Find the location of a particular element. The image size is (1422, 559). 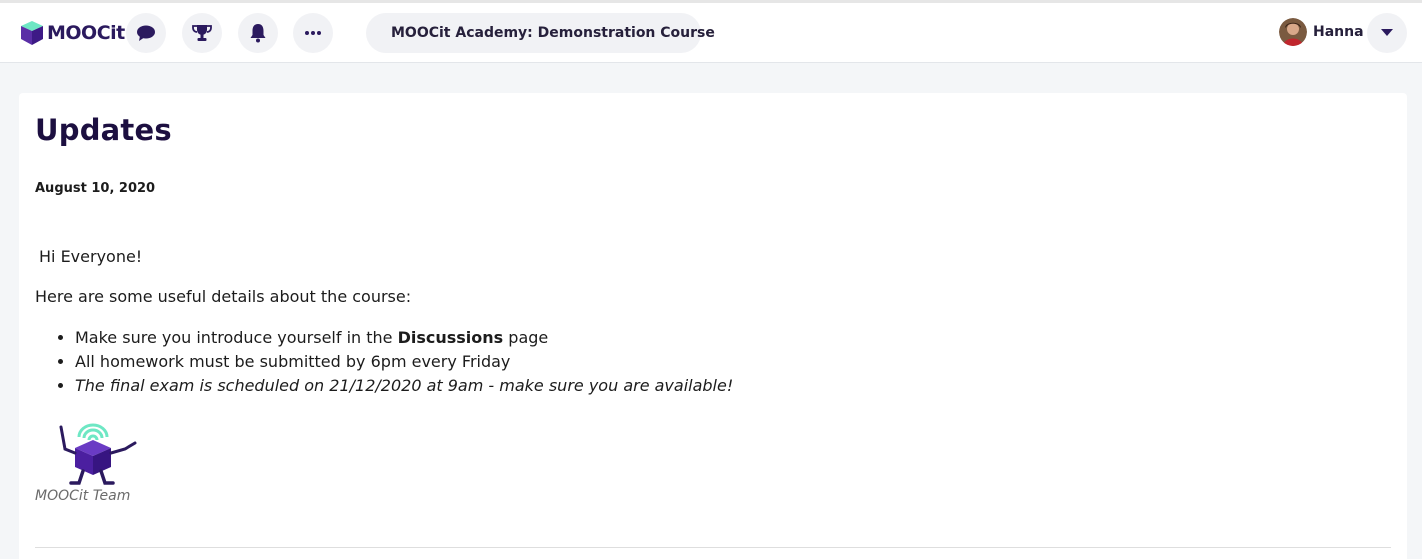

moocit-mascot-image is located at coordinates (98, 454).